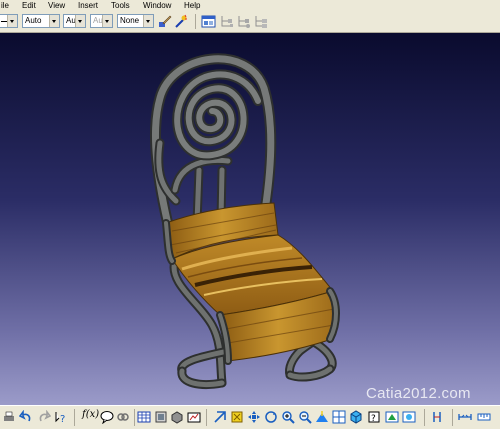  Describe the element at coordinates (271, 417) in the screenshot. I see `rotate-icon` at that location.